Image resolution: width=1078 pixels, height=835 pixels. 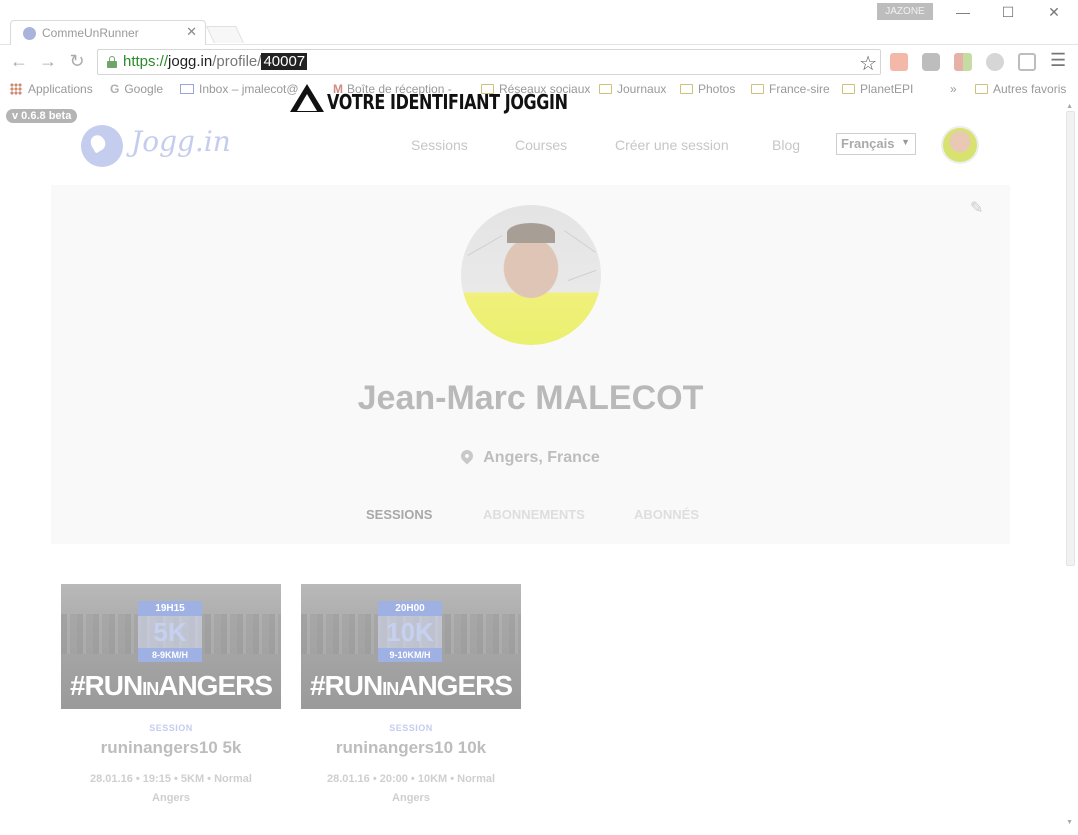 What do you see at coordinates (225, 34) in the screenshot?
I see `new-tab-button` at bounding box center [225, 34].